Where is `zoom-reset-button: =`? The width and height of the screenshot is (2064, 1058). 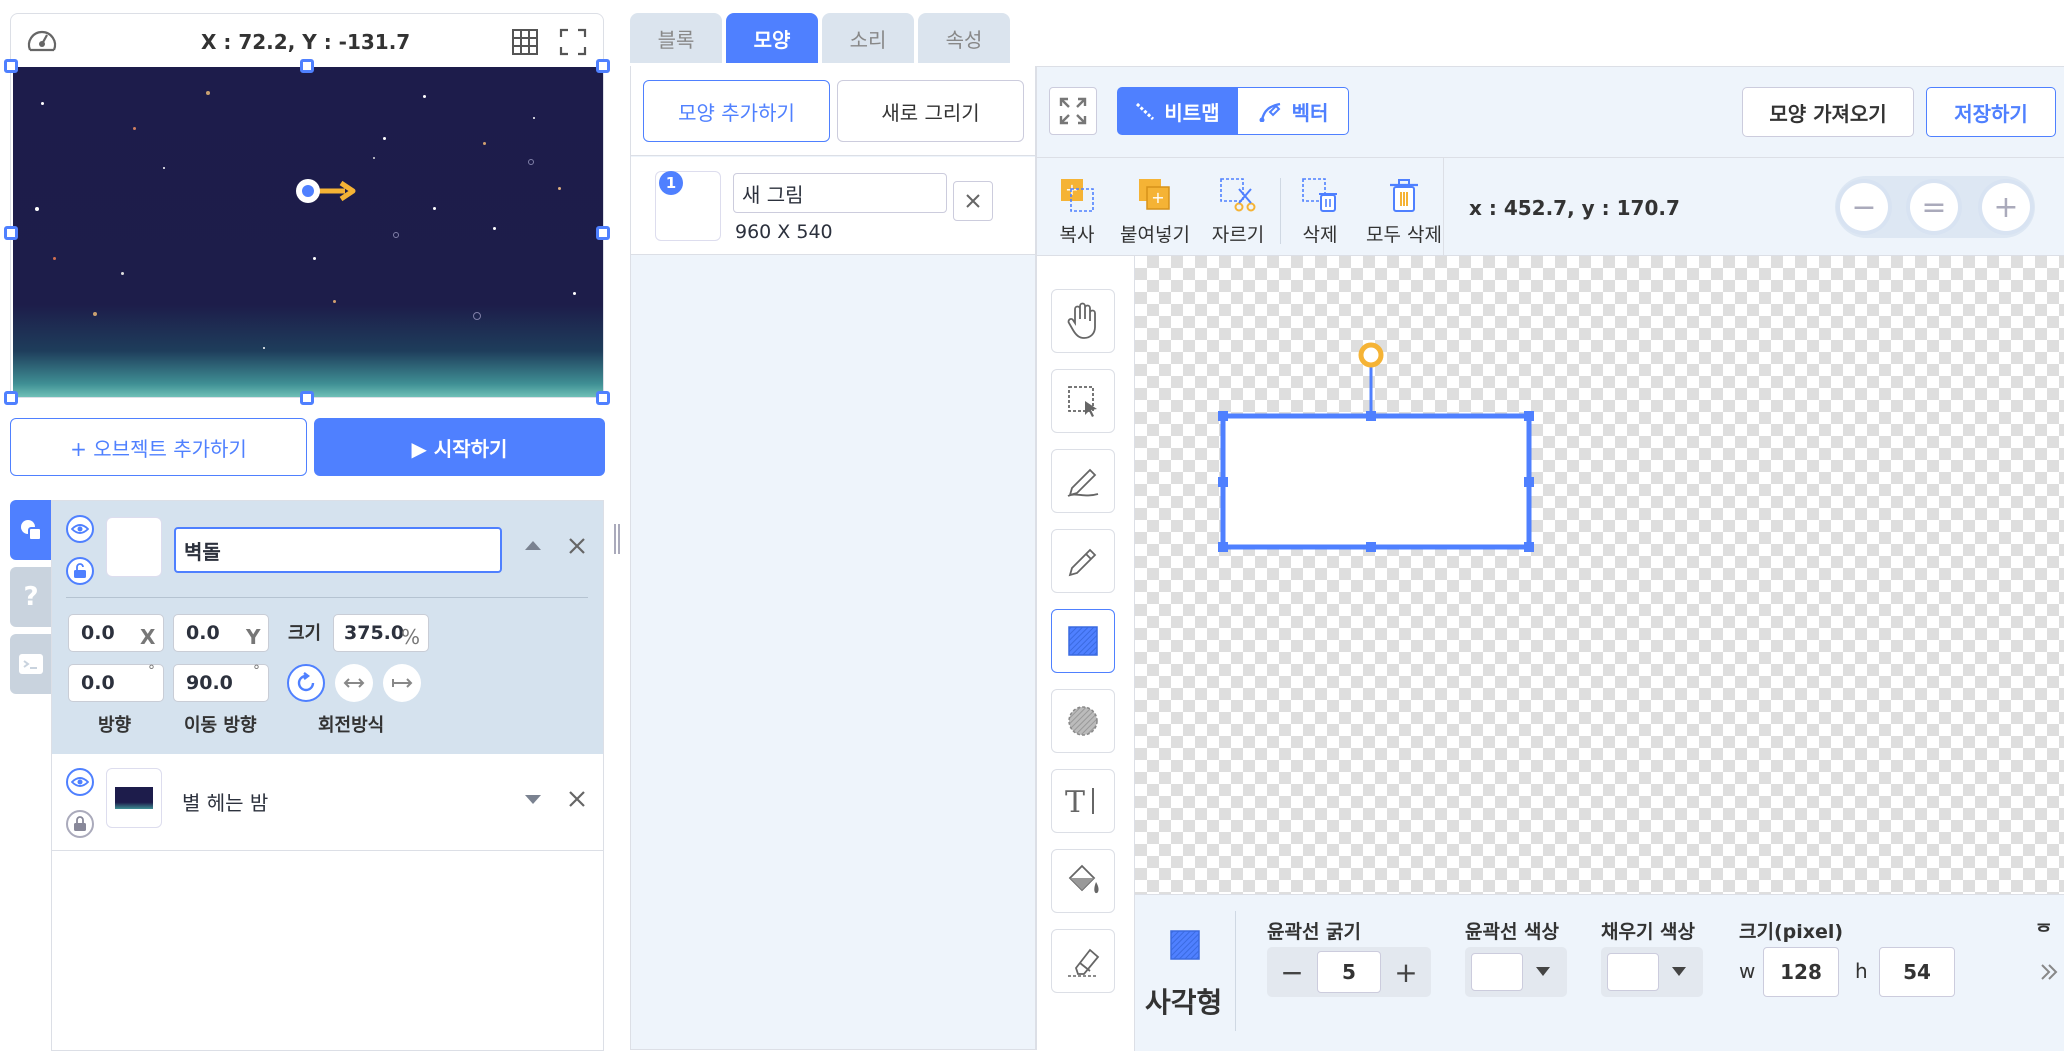 zoom-reset-button: = is located at coordinates (1934, 207).